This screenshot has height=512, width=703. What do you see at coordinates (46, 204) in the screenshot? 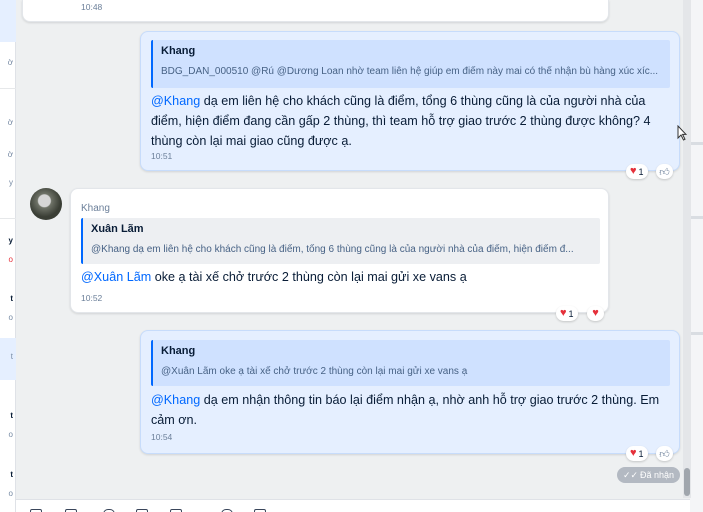
I see `avatar` at bounding box center [46, 204].